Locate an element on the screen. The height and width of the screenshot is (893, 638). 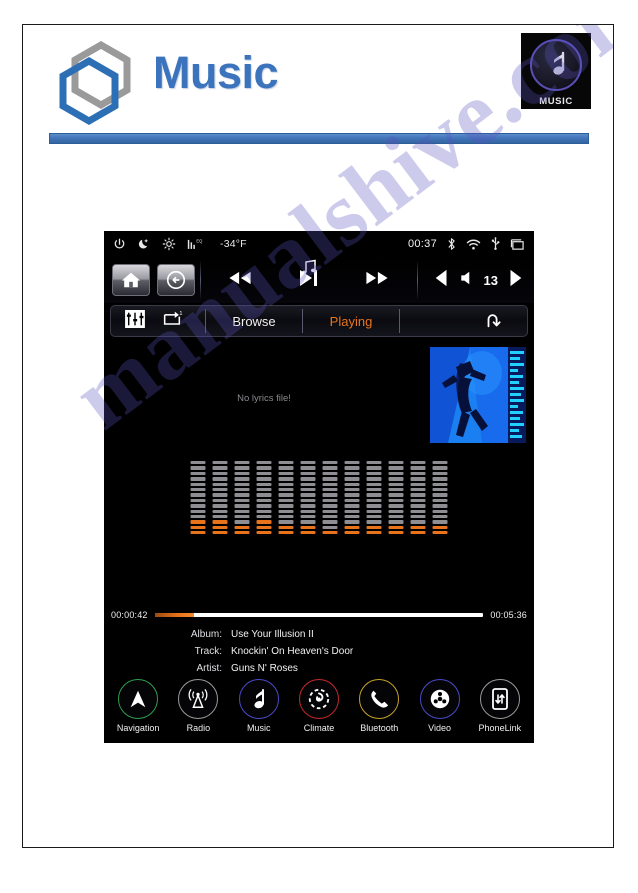
brightness-icon is located at coordinates (169, 244).